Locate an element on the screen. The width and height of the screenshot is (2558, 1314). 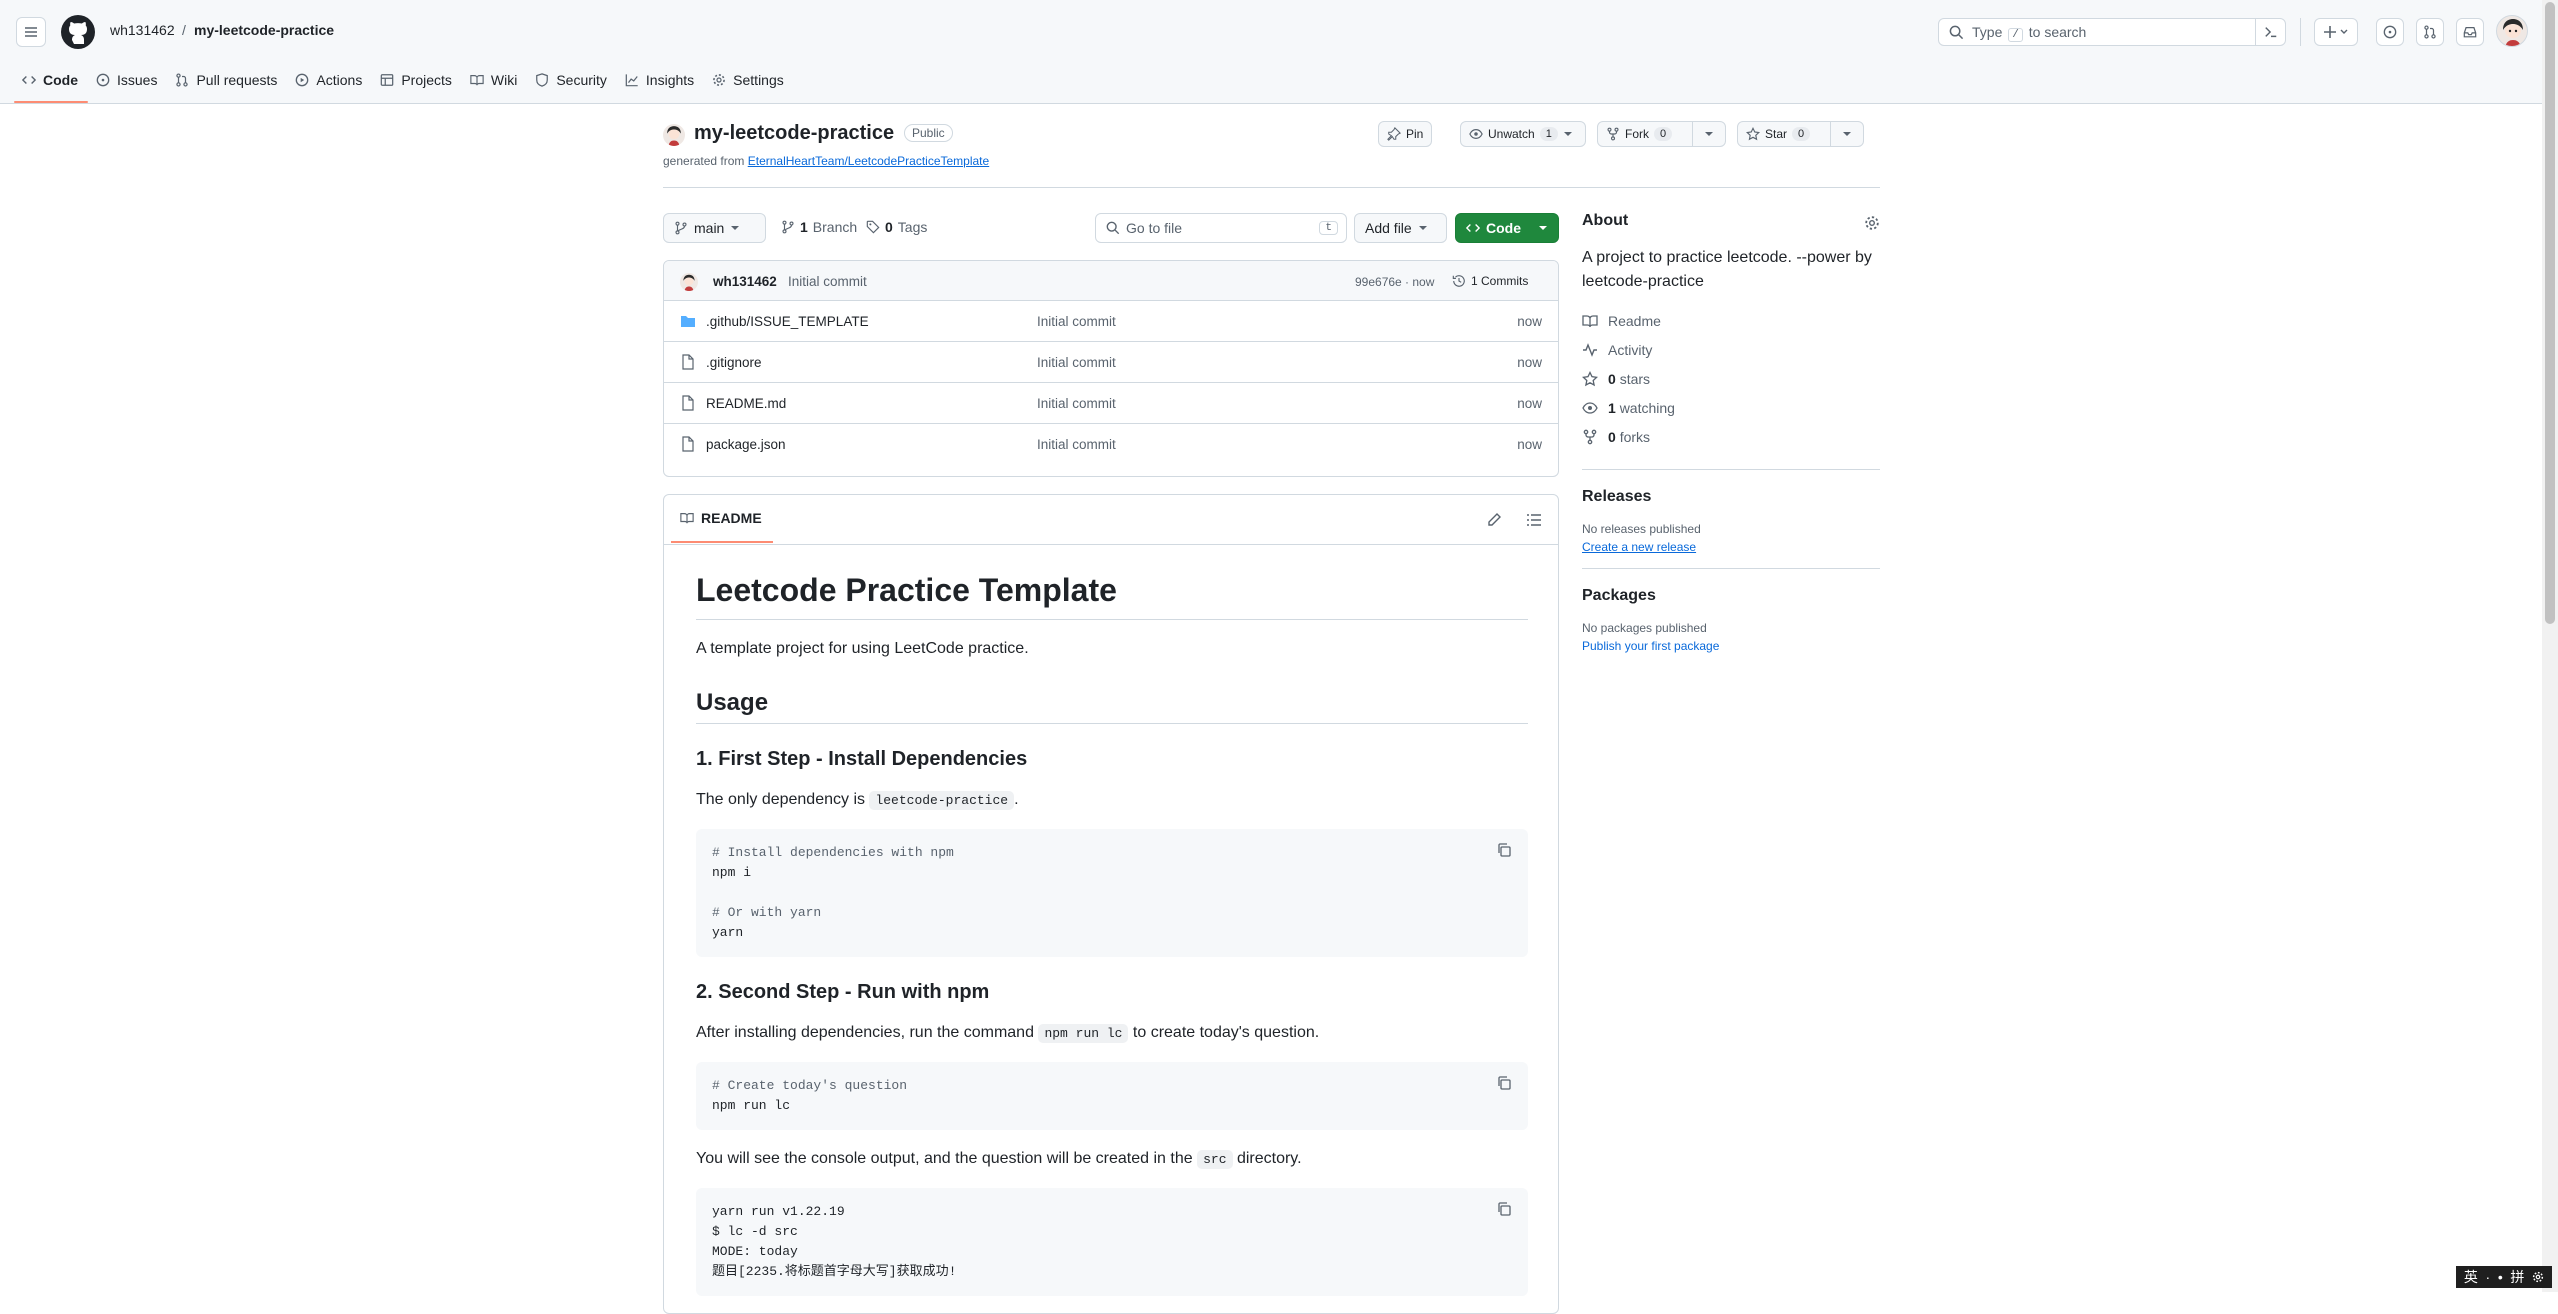
packages-heading: Packages is located at coordinates (1731, 596).